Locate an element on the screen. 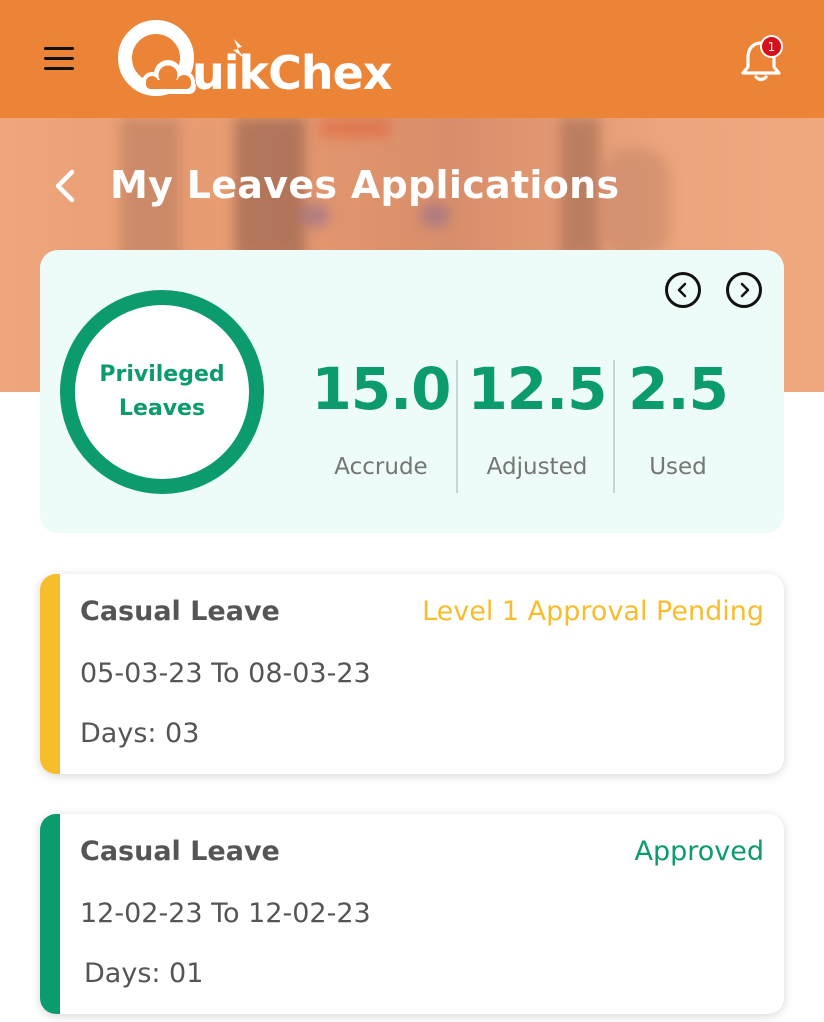 The height and width of the screenshot is (1022, 824). stat-used: 2.5 Used is located at coordinates (678, 420).